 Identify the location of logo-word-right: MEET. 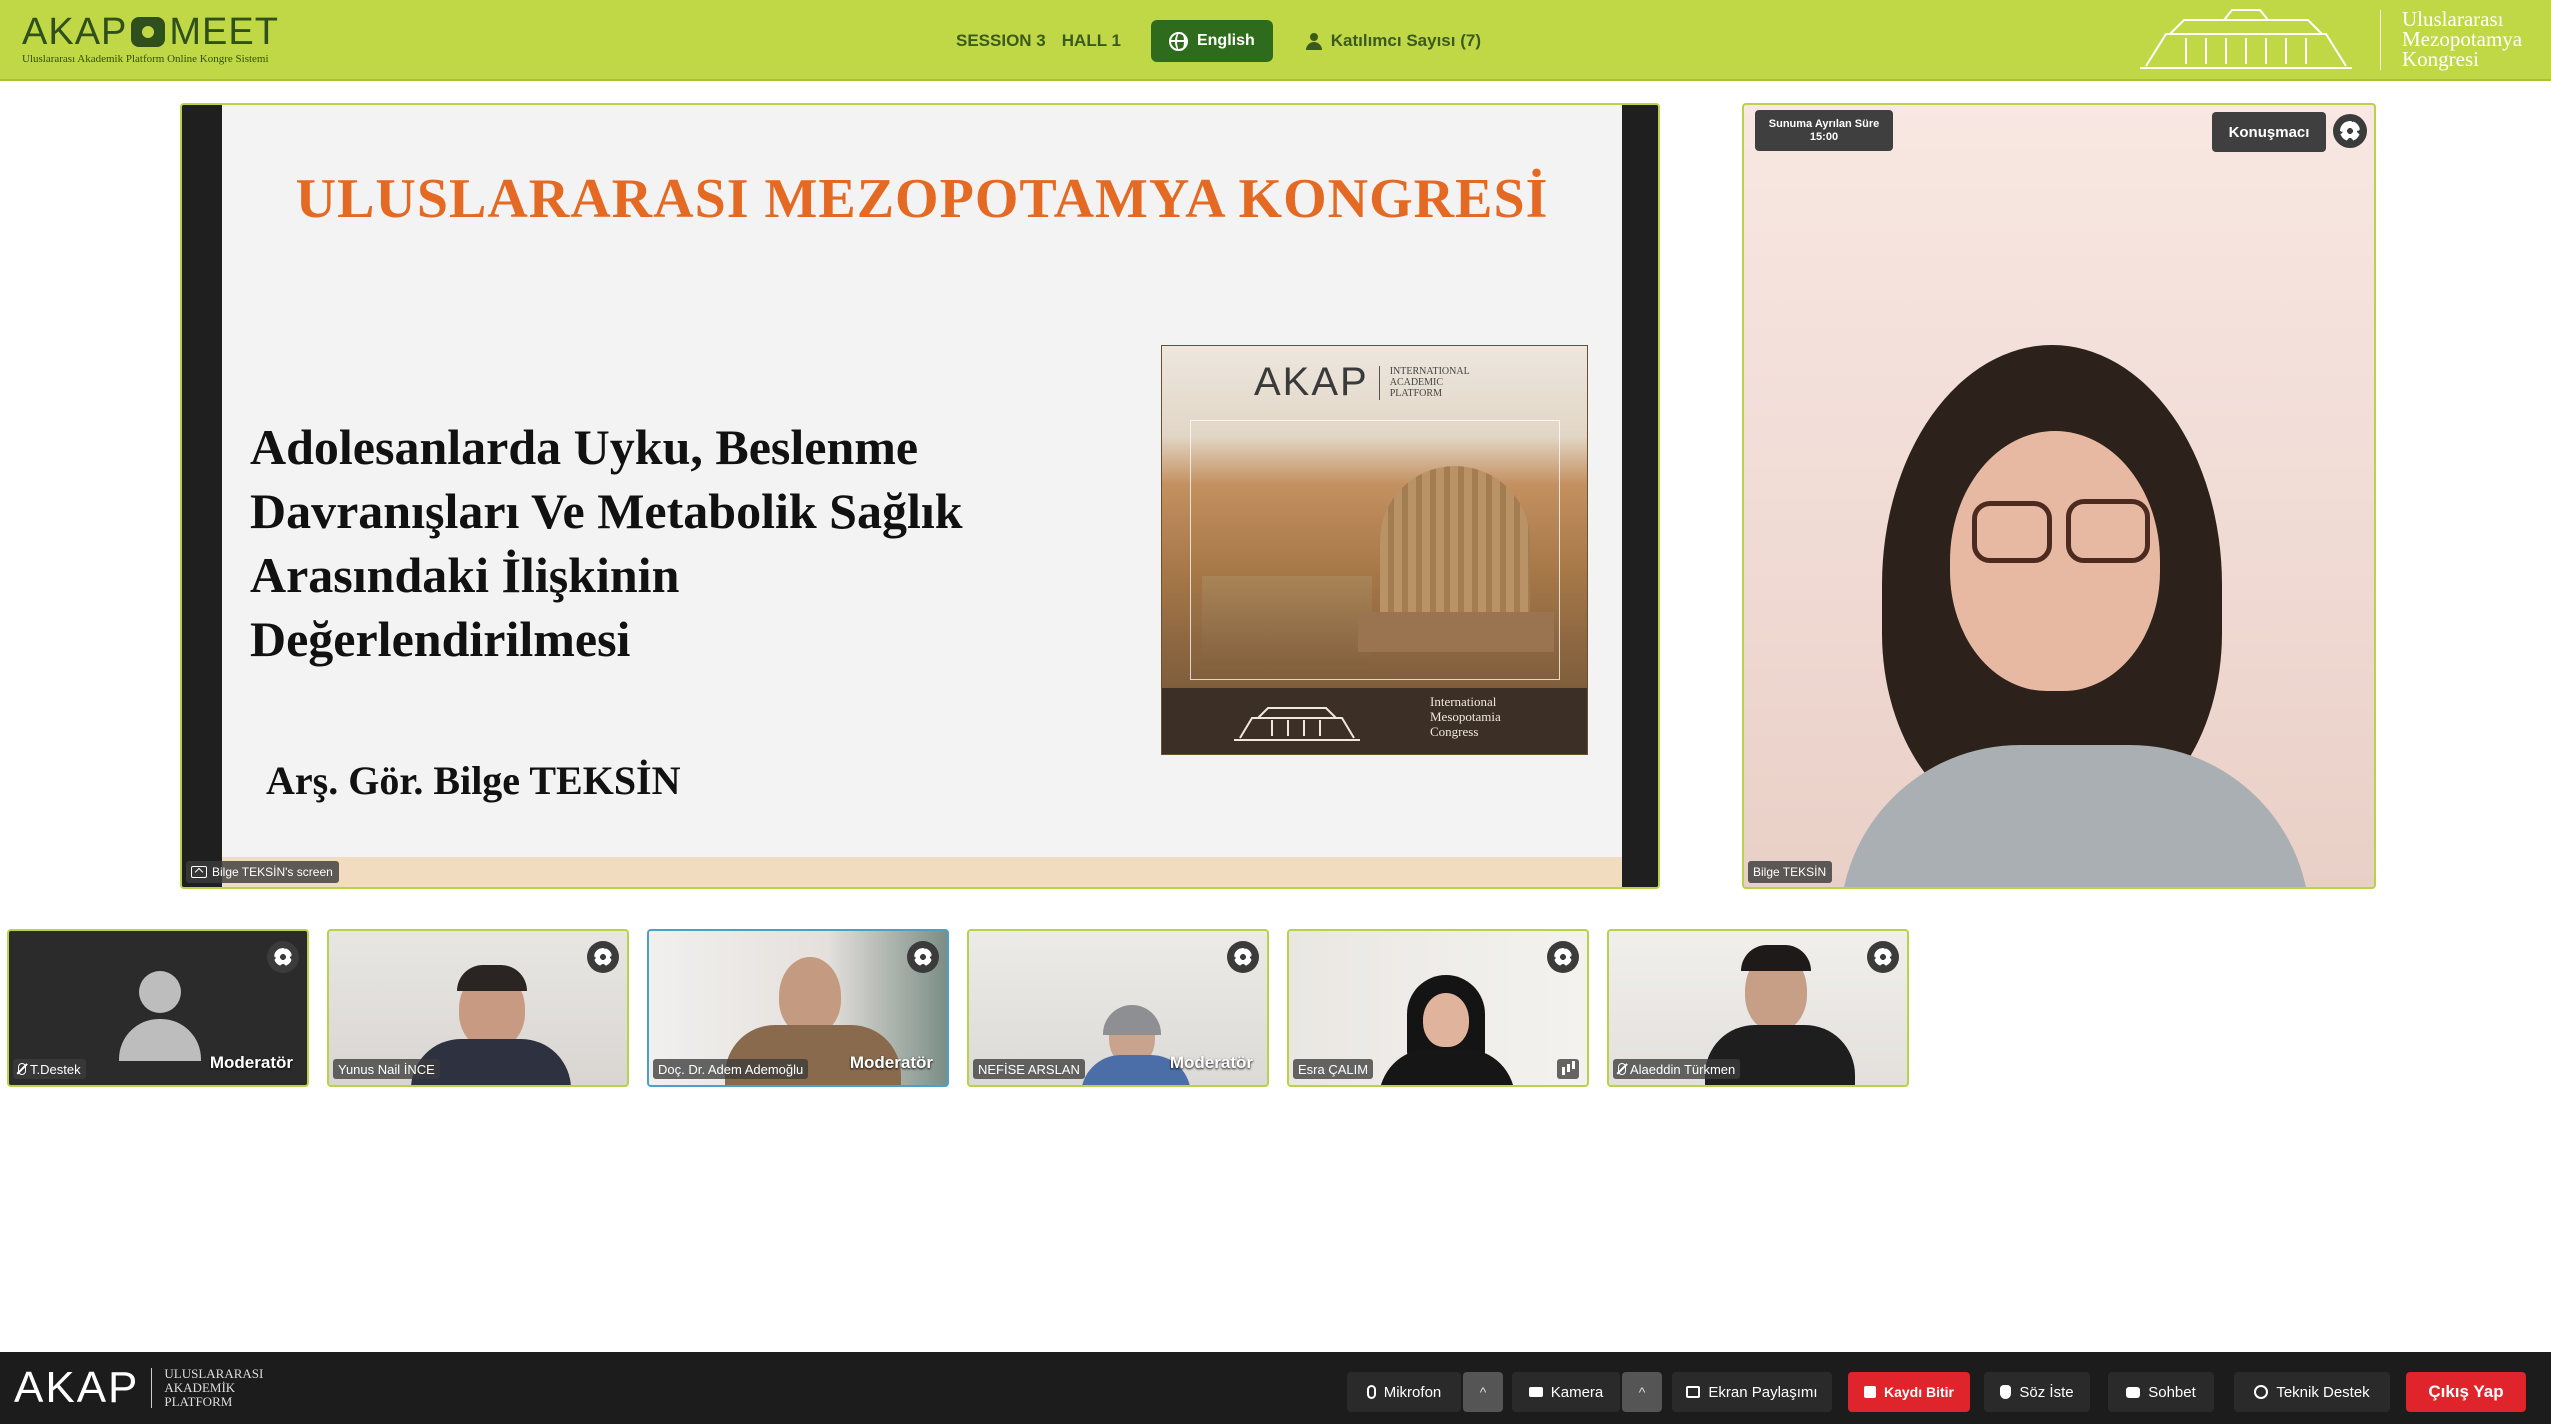
(224, 32).